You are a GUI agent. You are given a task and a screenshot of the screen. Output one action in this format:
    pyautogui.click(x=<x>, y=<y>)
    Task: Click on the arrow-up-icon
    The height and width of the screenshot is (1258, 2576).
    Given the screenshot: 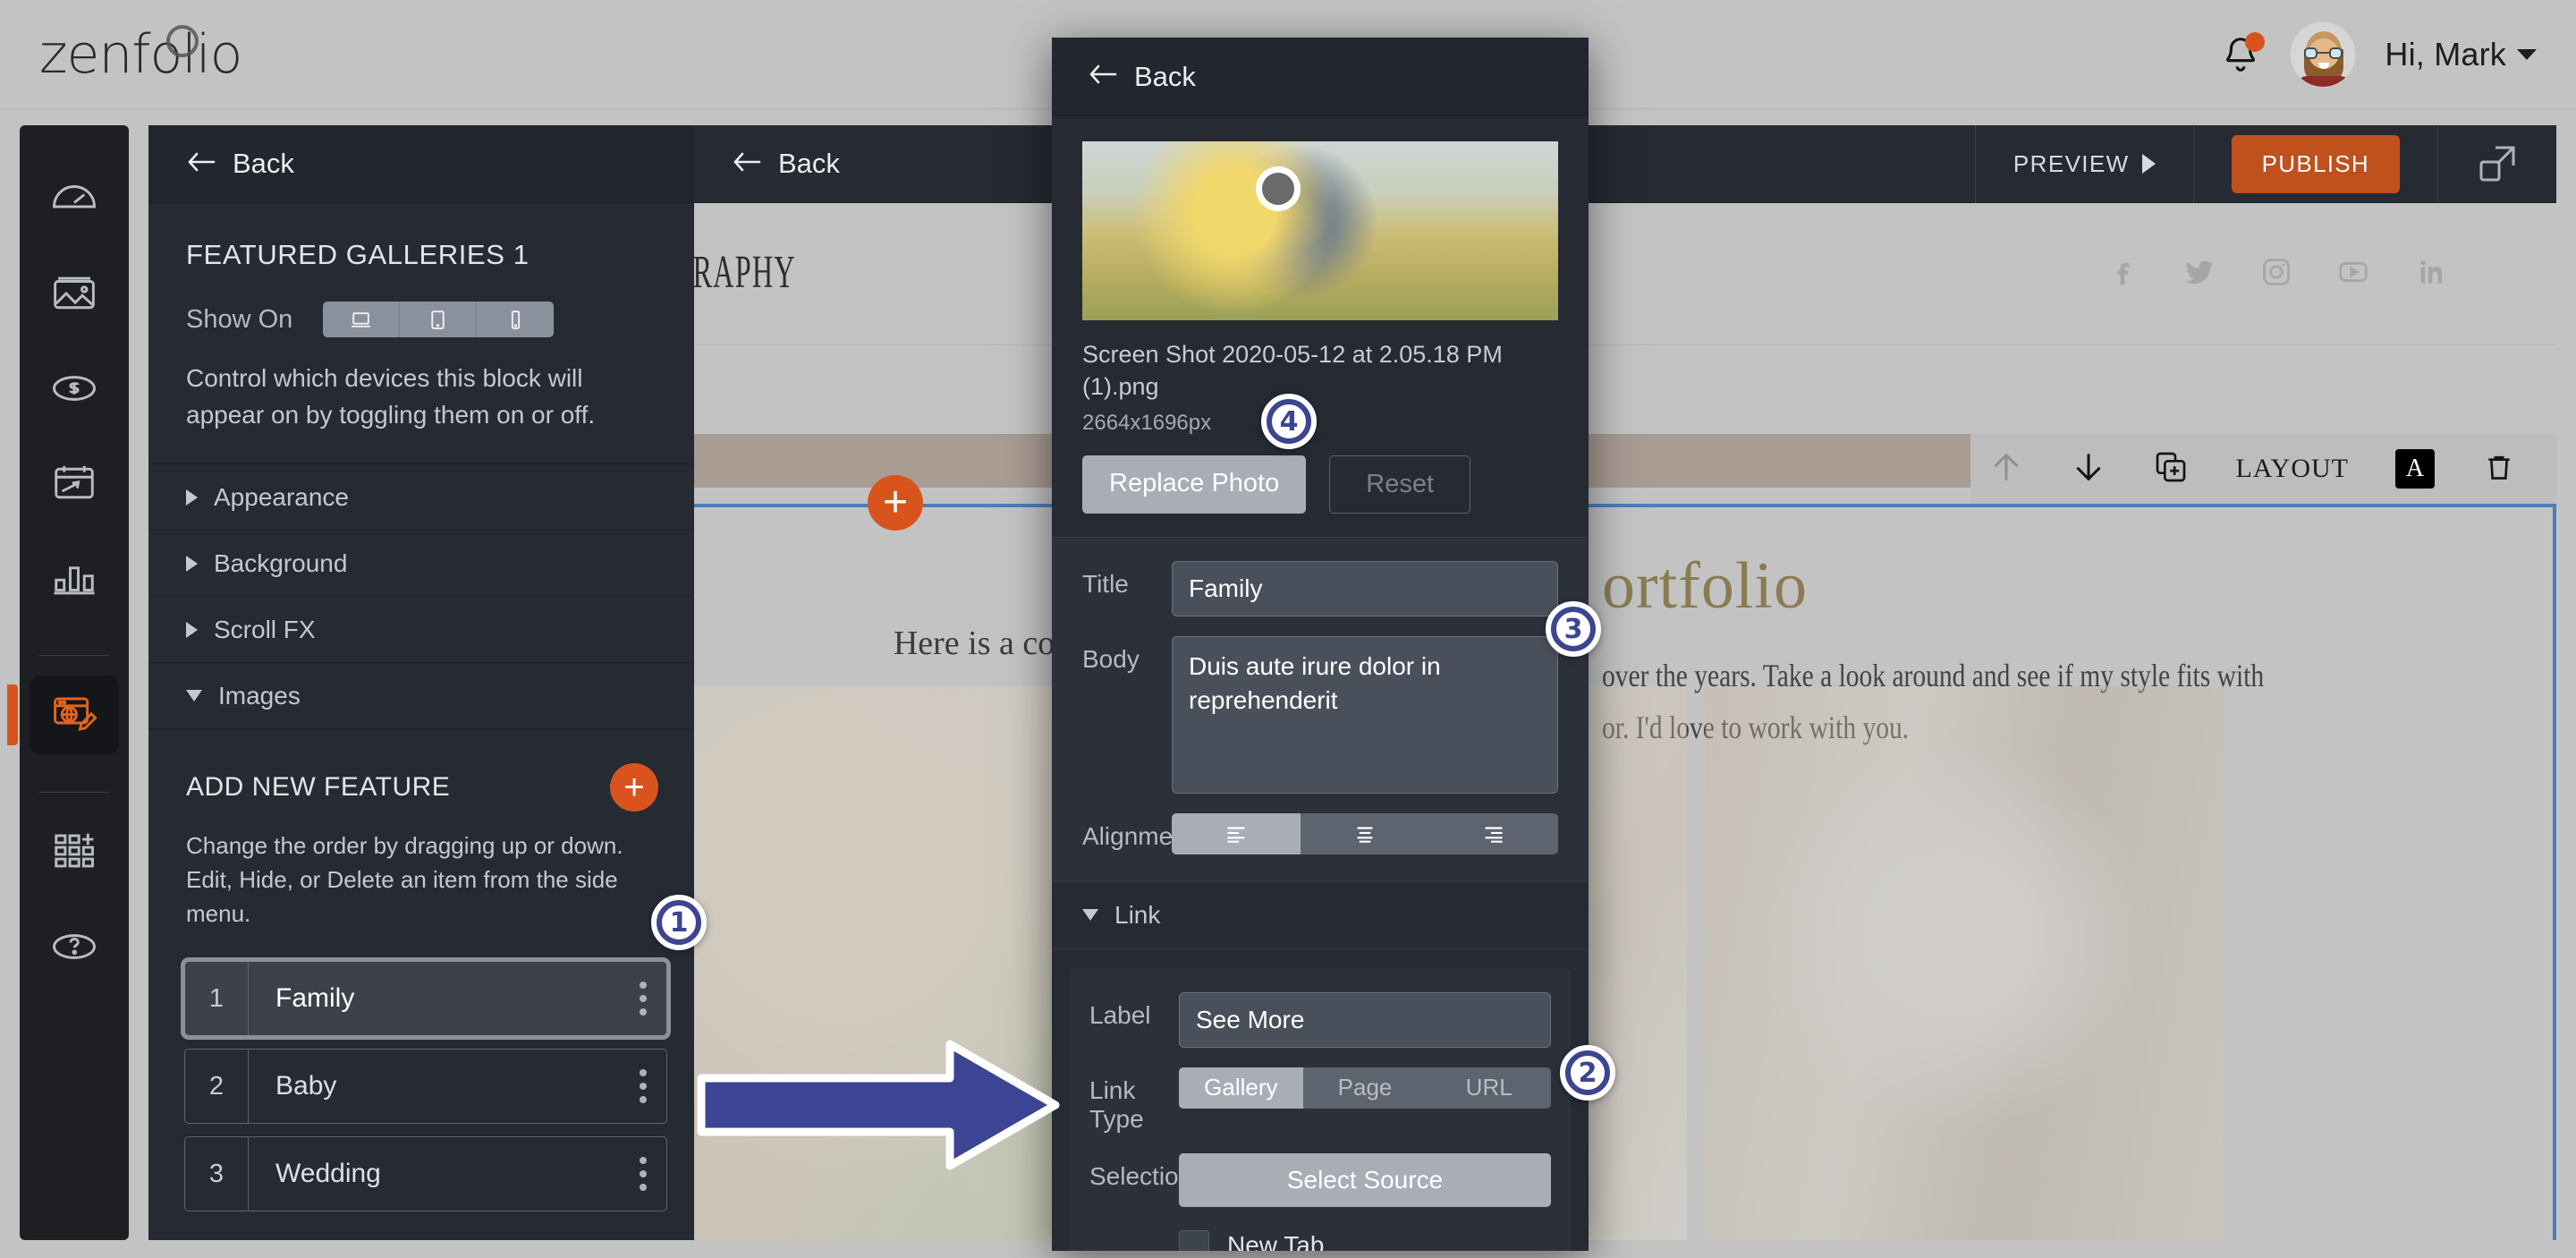 What is the action you would take?
    pyautogui.click(x=2006, y=469)
    